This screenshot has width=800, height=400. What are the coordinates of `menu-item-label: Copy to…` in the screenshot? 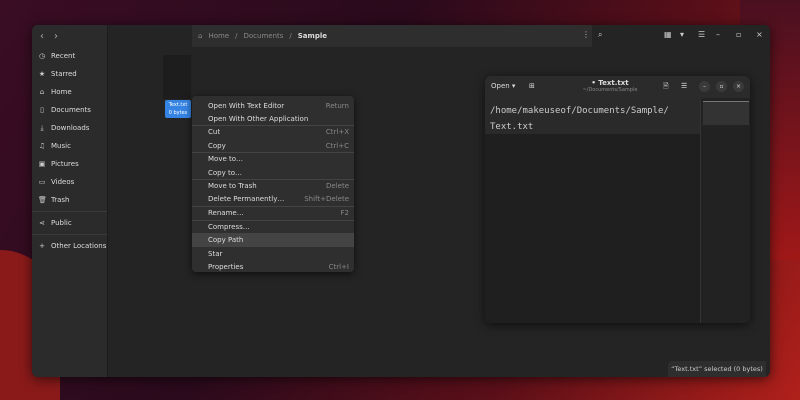 It's located at (225, 172).